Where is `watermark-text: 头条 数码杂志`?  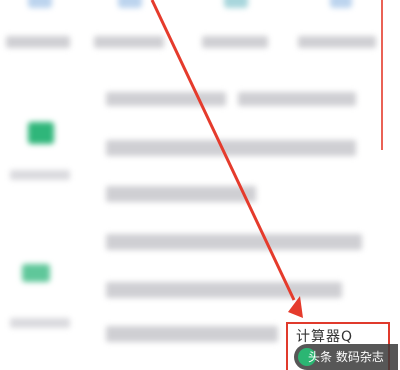
watermark-text: 头条 数码杂志 is located at coordinates (346, 356).